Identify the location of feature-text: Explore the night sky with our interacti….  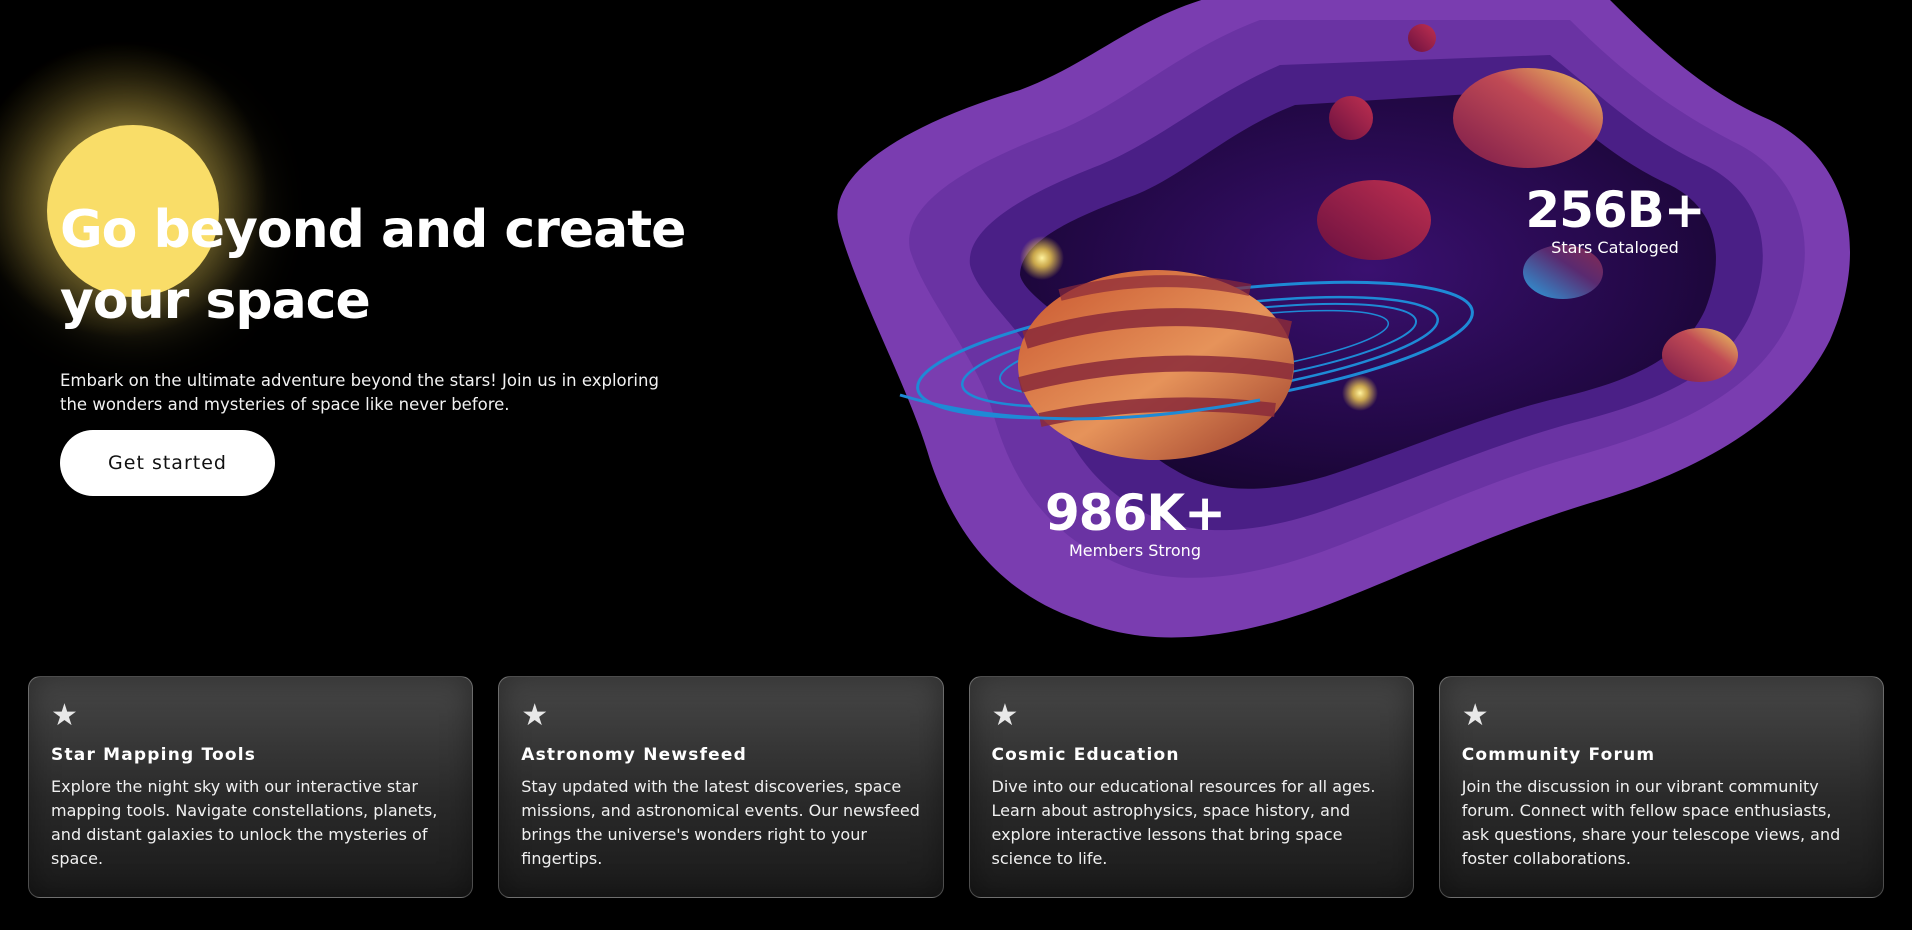
(244, 822).